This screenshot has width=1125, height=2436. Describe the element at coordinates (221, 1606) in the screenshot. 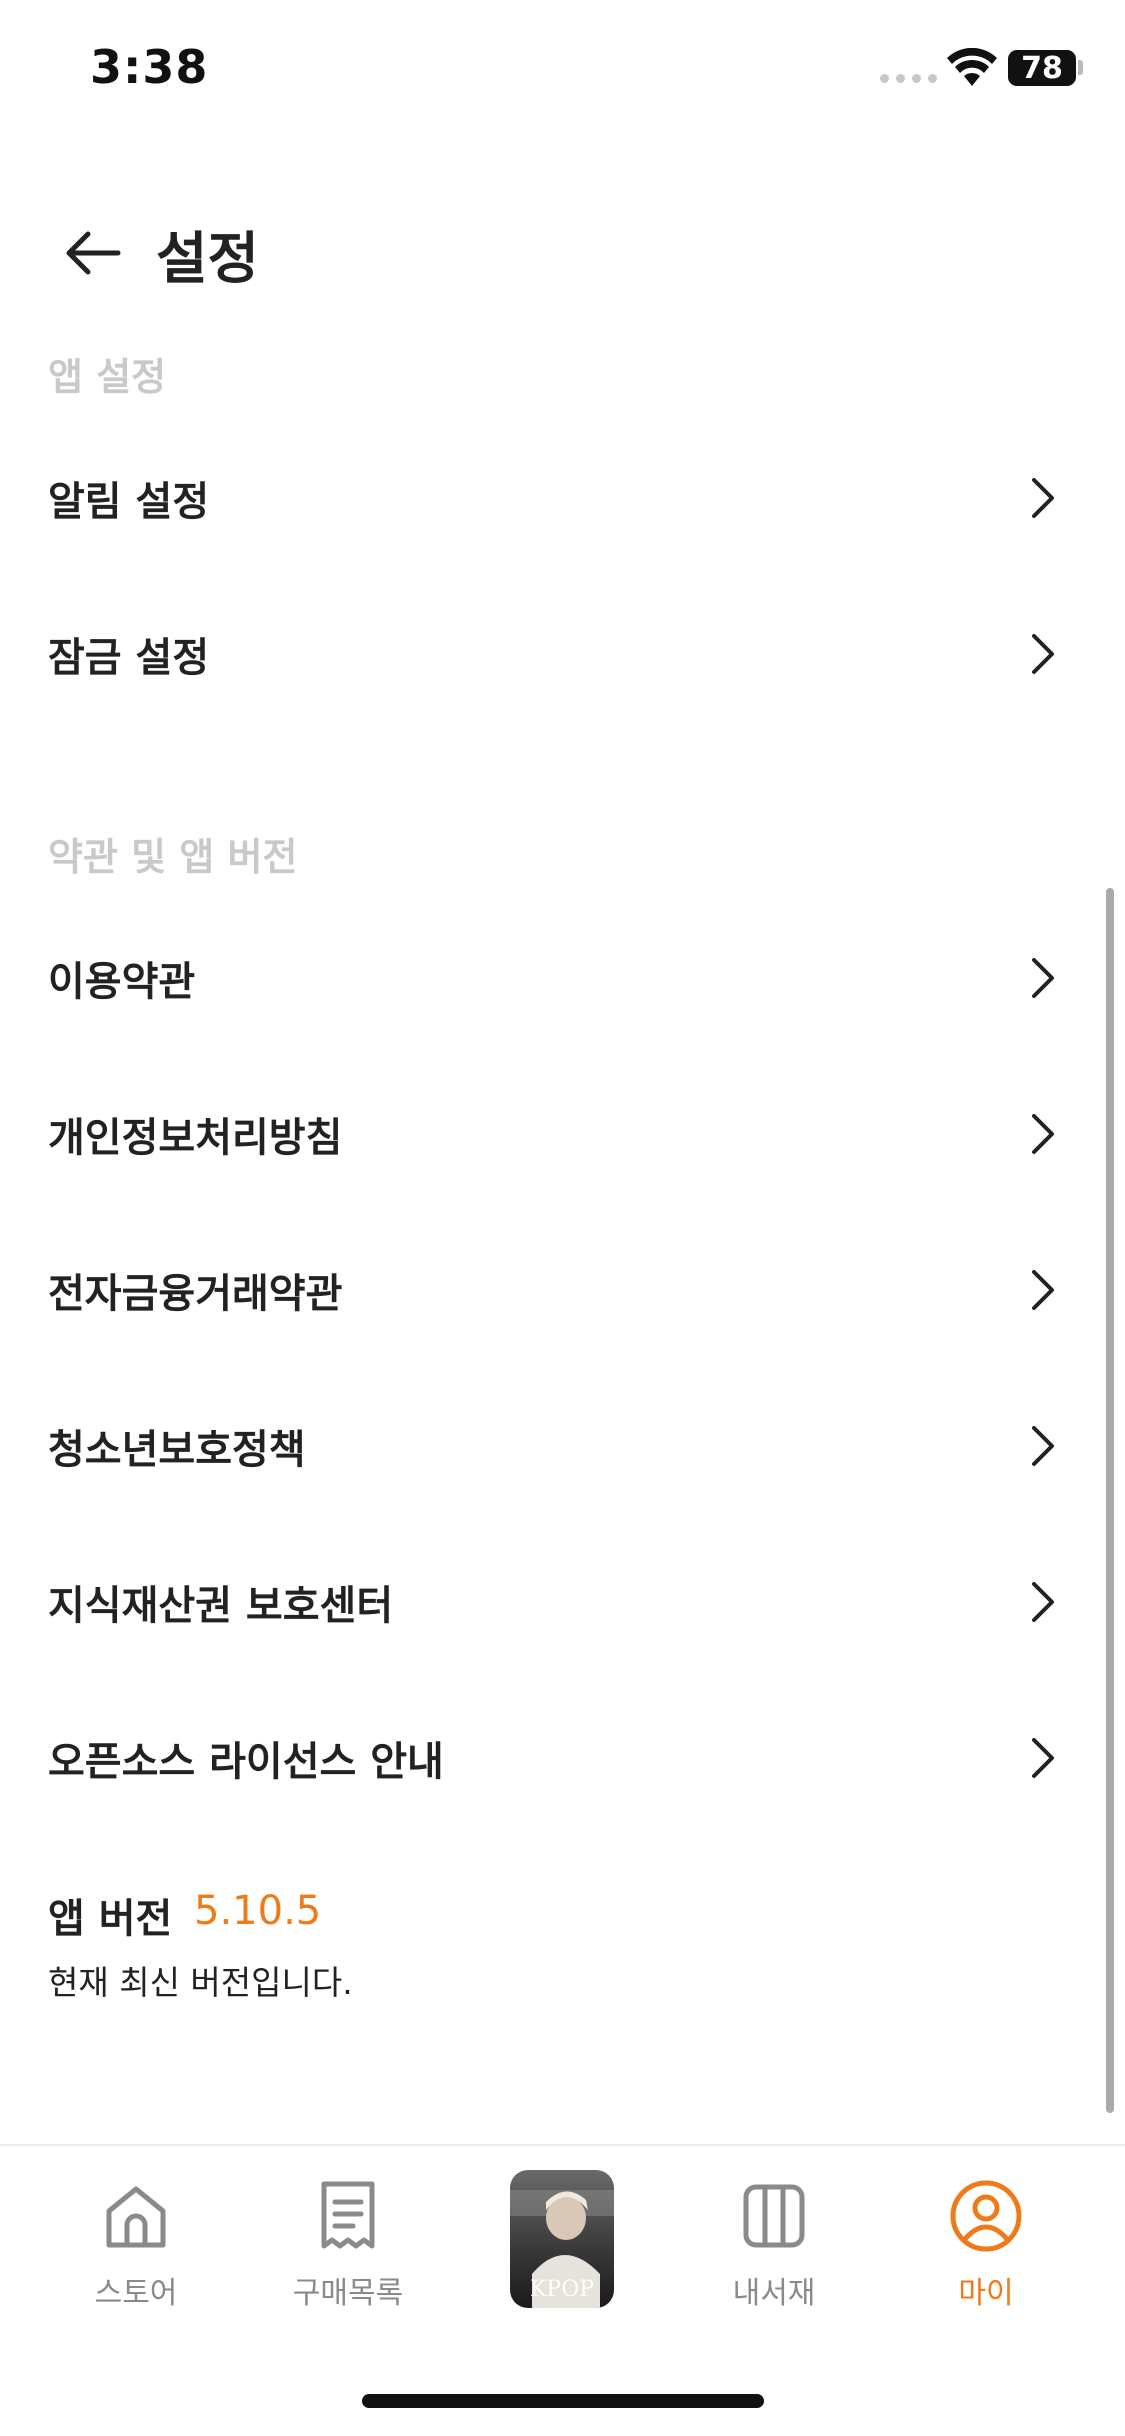

I see `row-label: 지식재산권 보호센터` at that location.